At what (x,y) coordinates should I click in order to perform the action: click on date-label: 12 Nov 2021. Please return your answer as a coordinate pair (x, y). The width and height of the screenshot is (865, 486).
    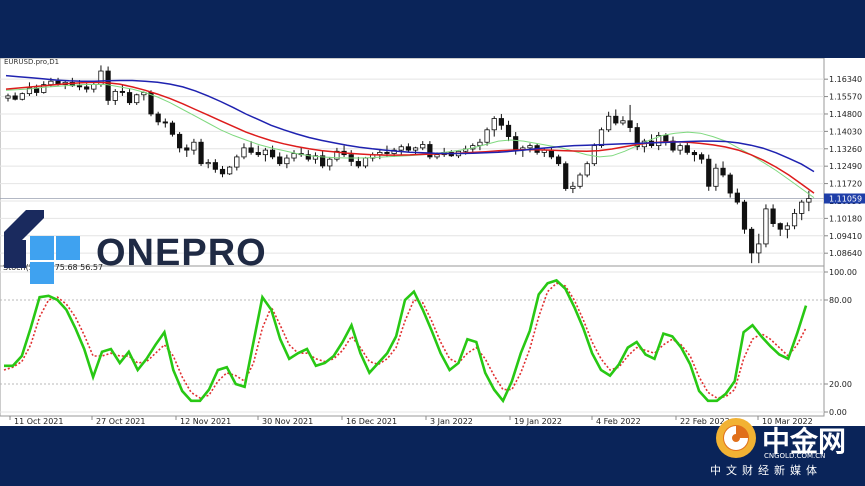
    Looking at the image, I should click on (205, 421).